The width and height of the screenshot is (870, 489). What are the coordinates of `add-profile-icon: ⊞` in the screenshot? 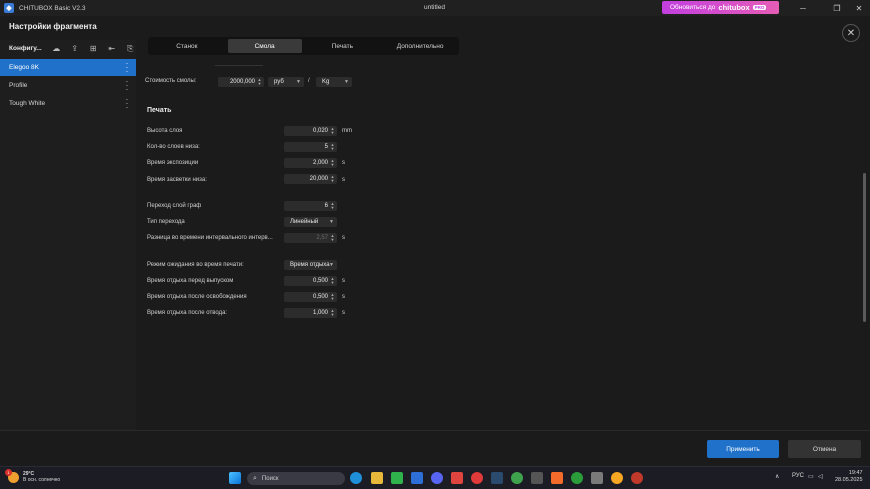 It's located at (94, 49).